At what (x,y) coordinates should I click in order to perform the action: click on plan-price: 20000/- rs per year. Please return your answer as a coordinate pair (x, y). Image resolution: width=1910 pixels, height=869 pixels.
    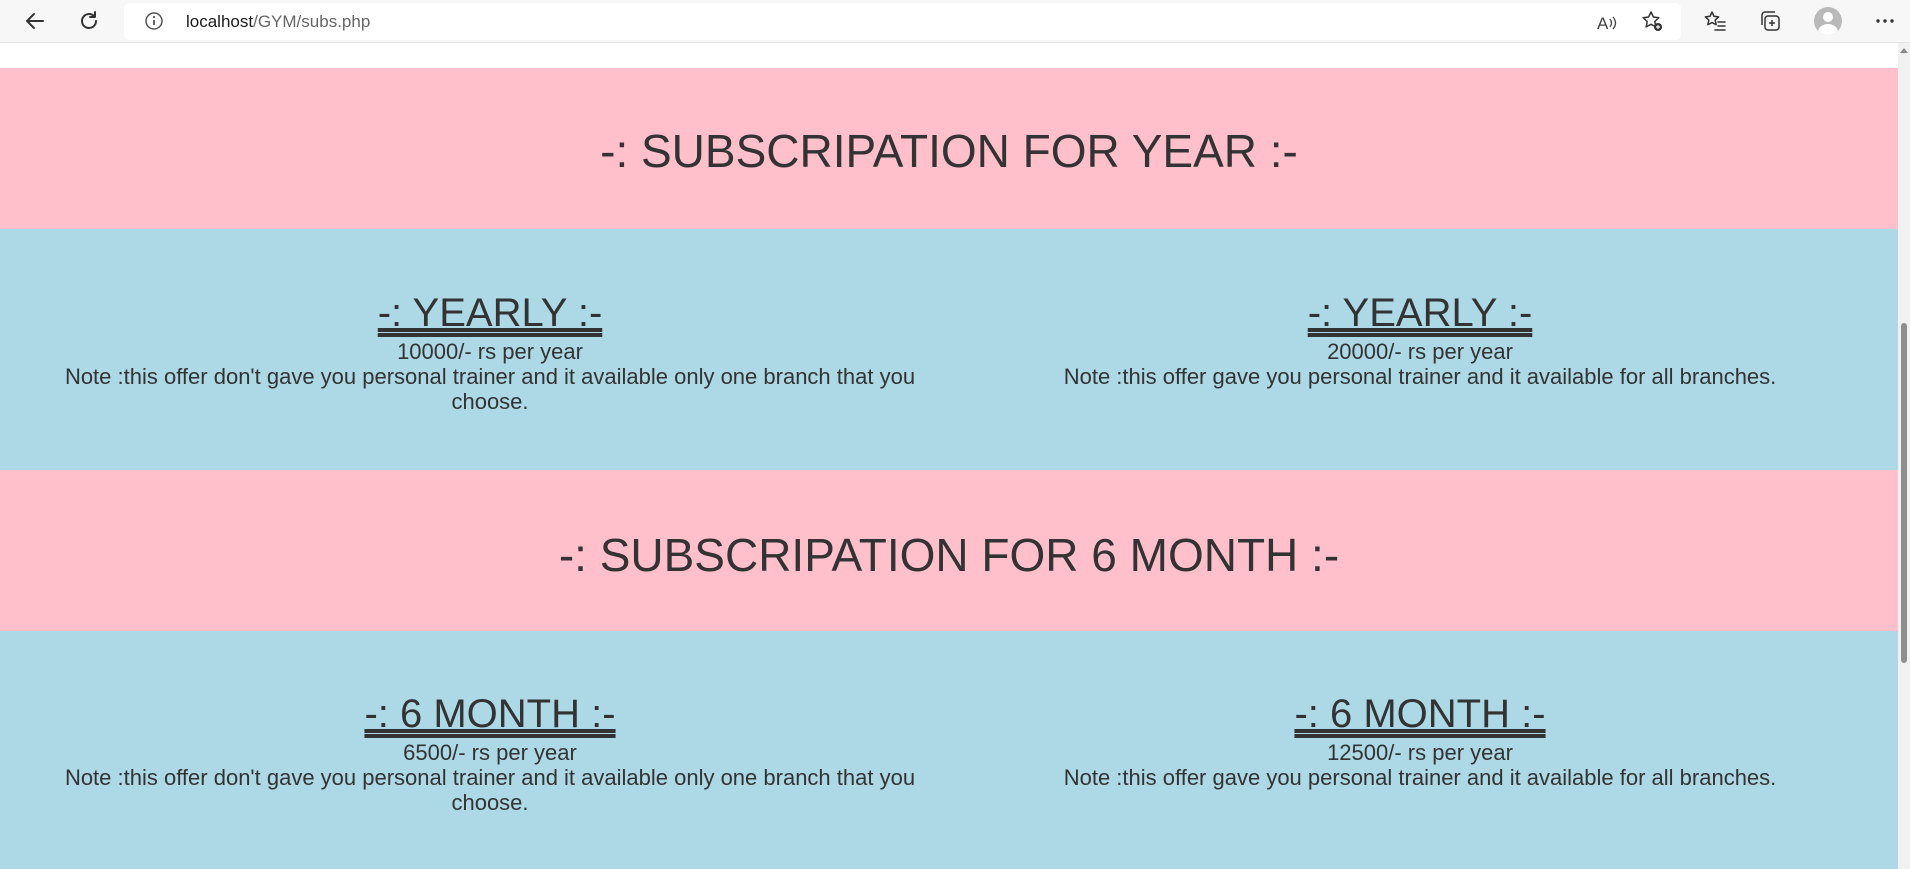
    Looking at the image, I should click on (1420, 351).